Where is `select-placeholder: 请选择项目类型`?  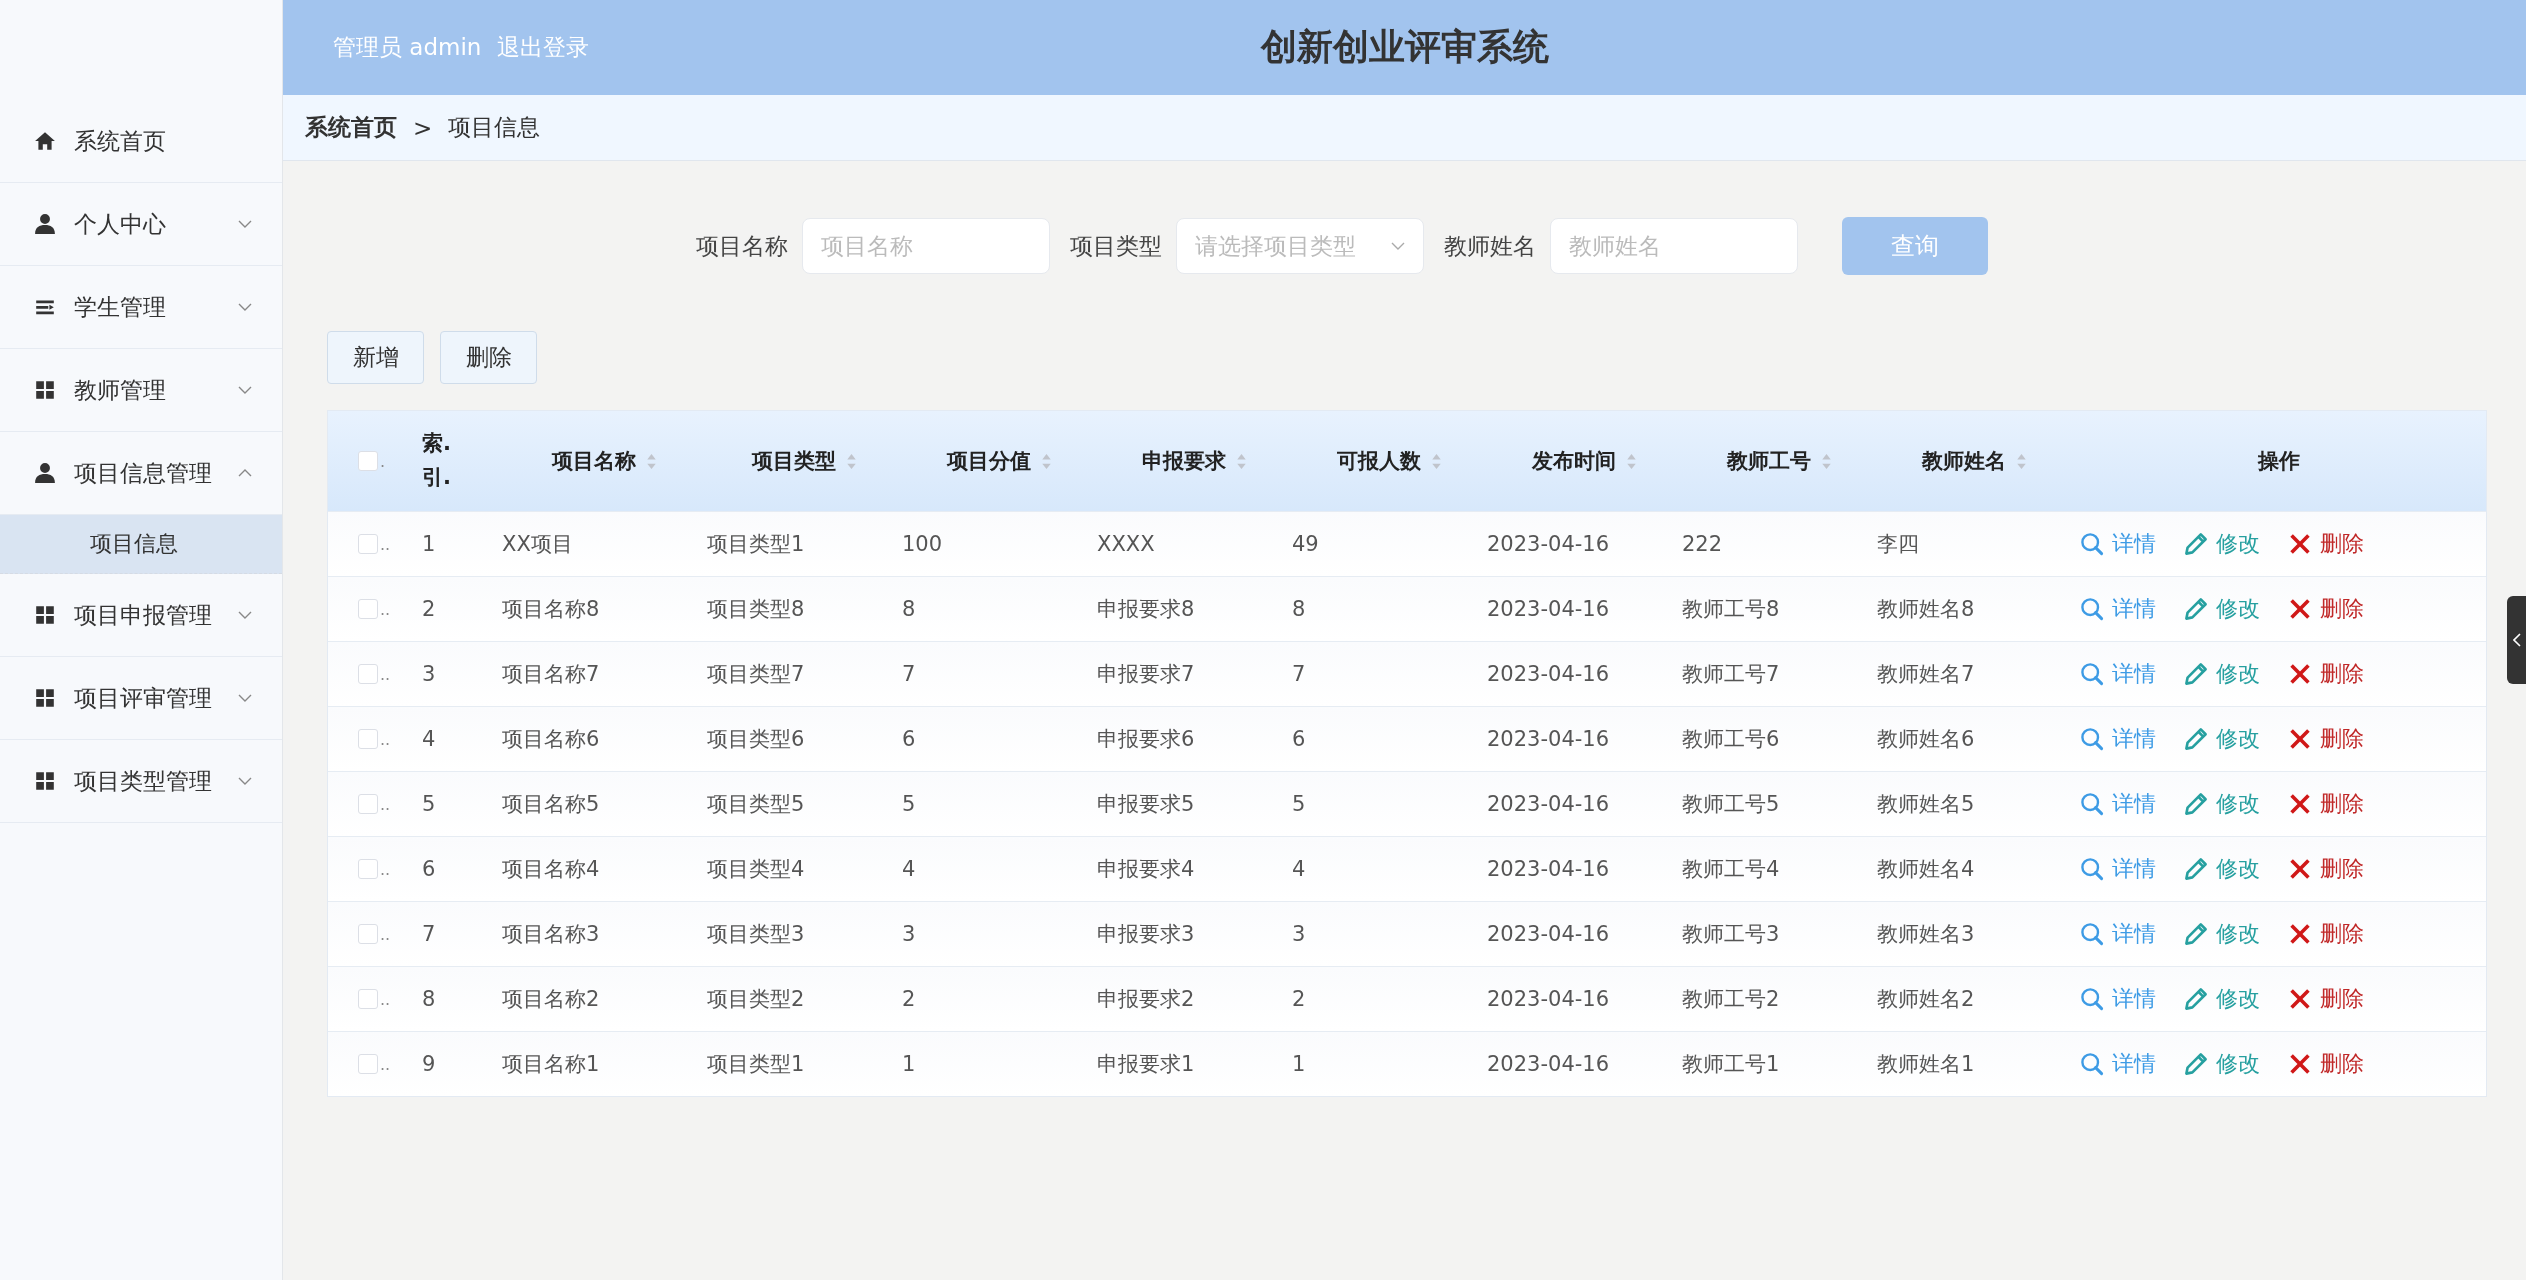
select-placeholder: 请选择项目类型 is located at coordinates (1275, 246).